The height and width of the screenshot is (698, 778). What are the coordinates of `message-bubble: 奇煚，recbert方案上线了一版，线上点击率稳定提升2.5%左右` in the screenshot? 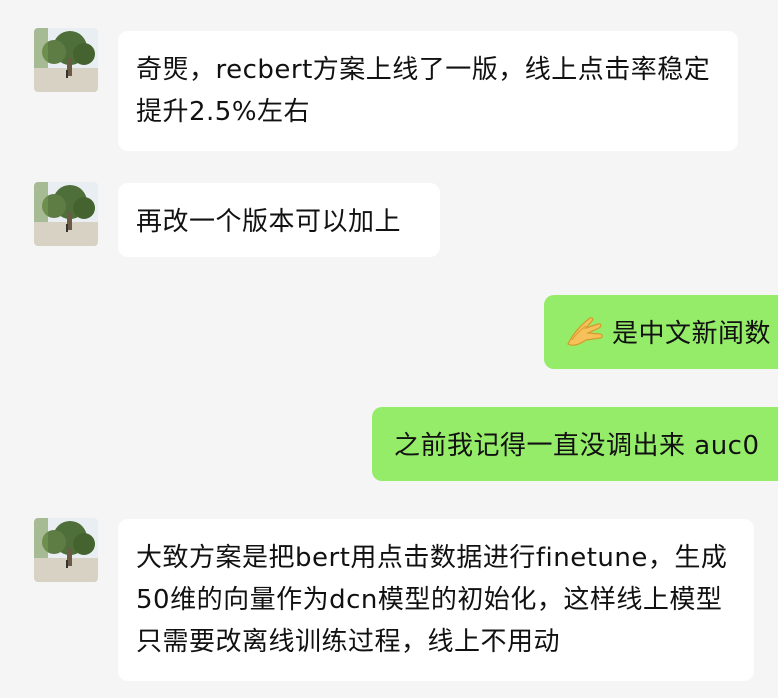 It's located at (428, 91).